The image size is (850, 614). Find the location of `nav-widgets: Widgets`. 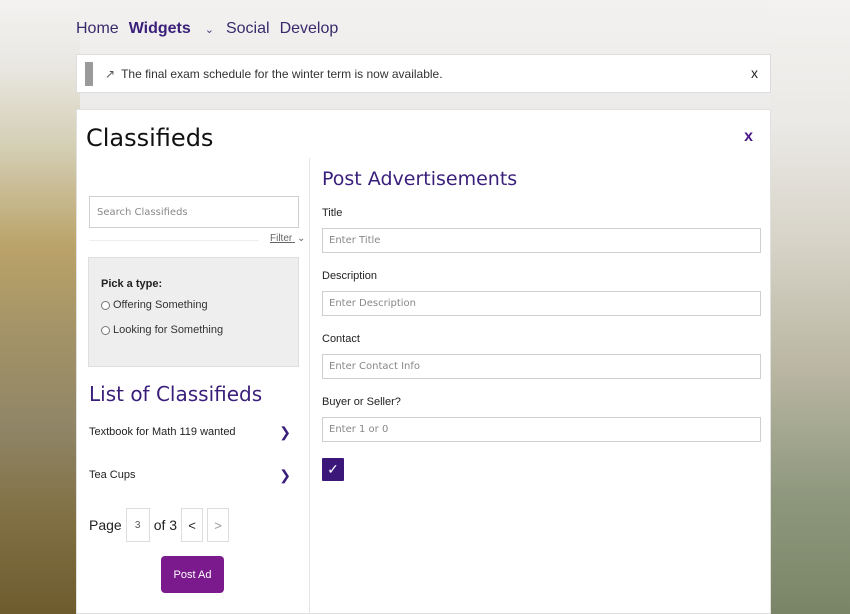

nav-widgets: Widgets is located at coordinates (160, 29).